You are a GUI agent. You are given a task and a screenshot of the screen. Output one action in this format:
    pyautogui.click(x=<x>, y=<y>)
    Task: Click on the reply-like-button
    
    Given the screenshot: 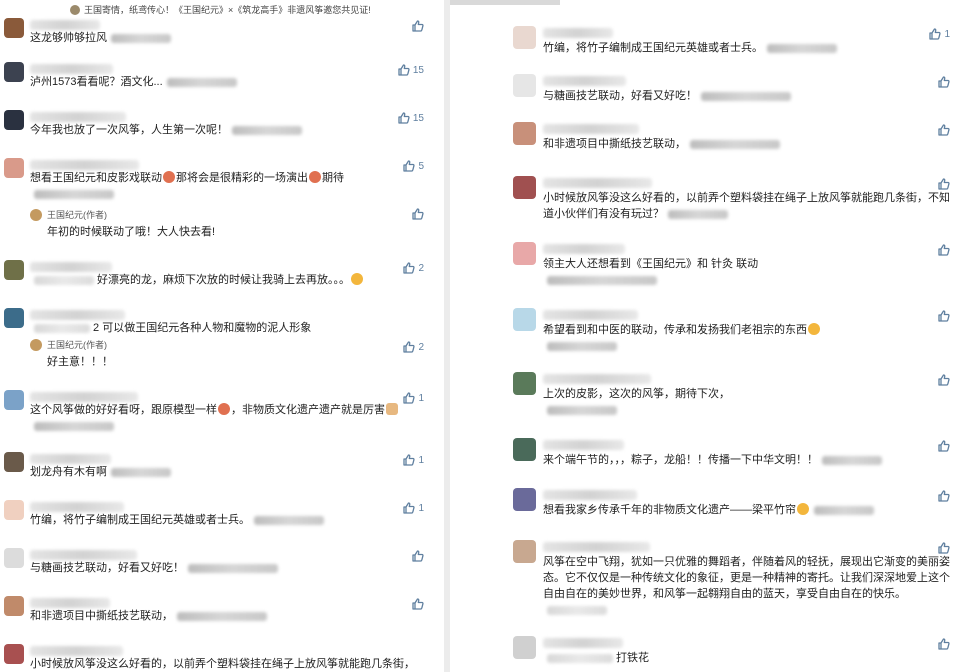 What is the action you would take?
    pyautogui.click(x=418, y=214)
    